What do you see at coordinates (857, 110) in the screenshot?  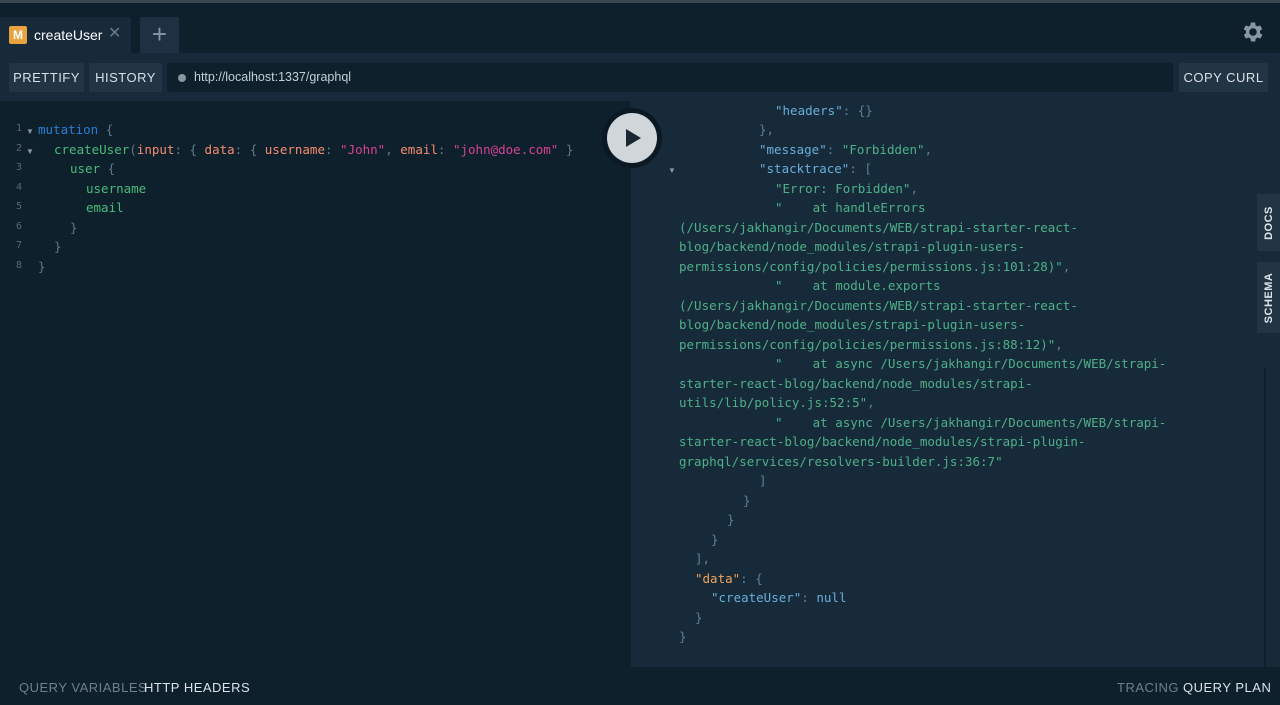 I see `json-punct: : {}` at bounding box center [857, 110].